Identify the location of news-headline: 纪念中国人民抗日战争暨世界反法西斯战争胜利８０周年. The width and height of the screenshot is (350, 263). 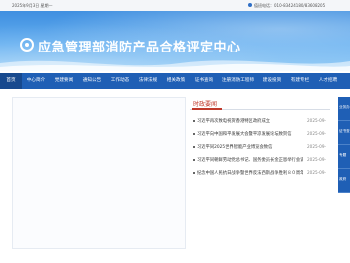
(250, 173).